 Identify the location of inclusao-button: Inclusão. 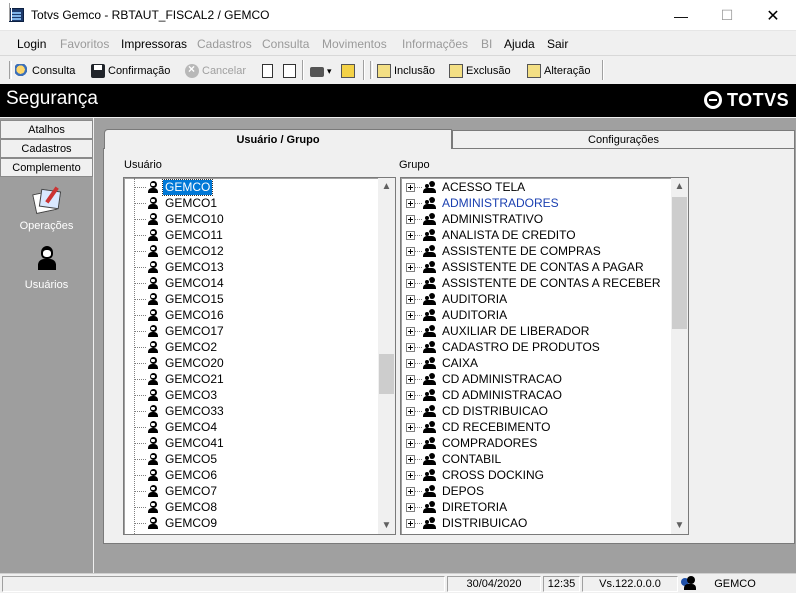
(406, 71).